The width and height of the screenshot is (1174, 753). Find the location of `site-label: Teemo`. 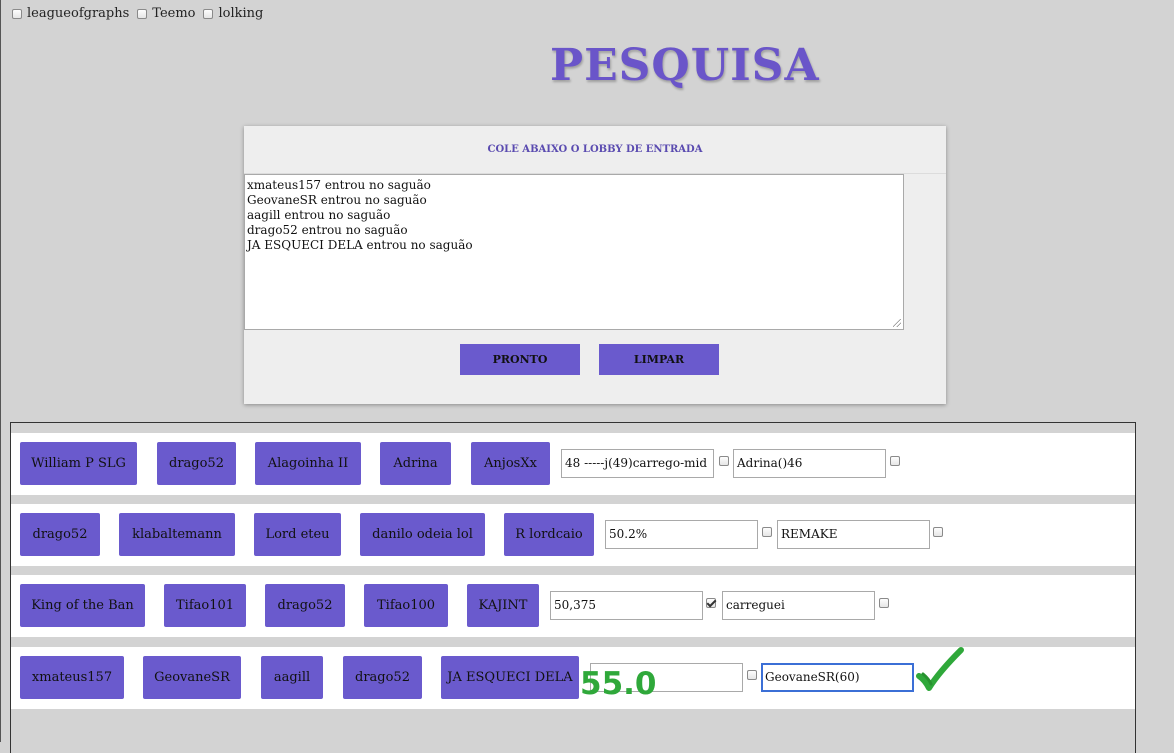

site-label: Teemo is located at coordinates (174, 13).